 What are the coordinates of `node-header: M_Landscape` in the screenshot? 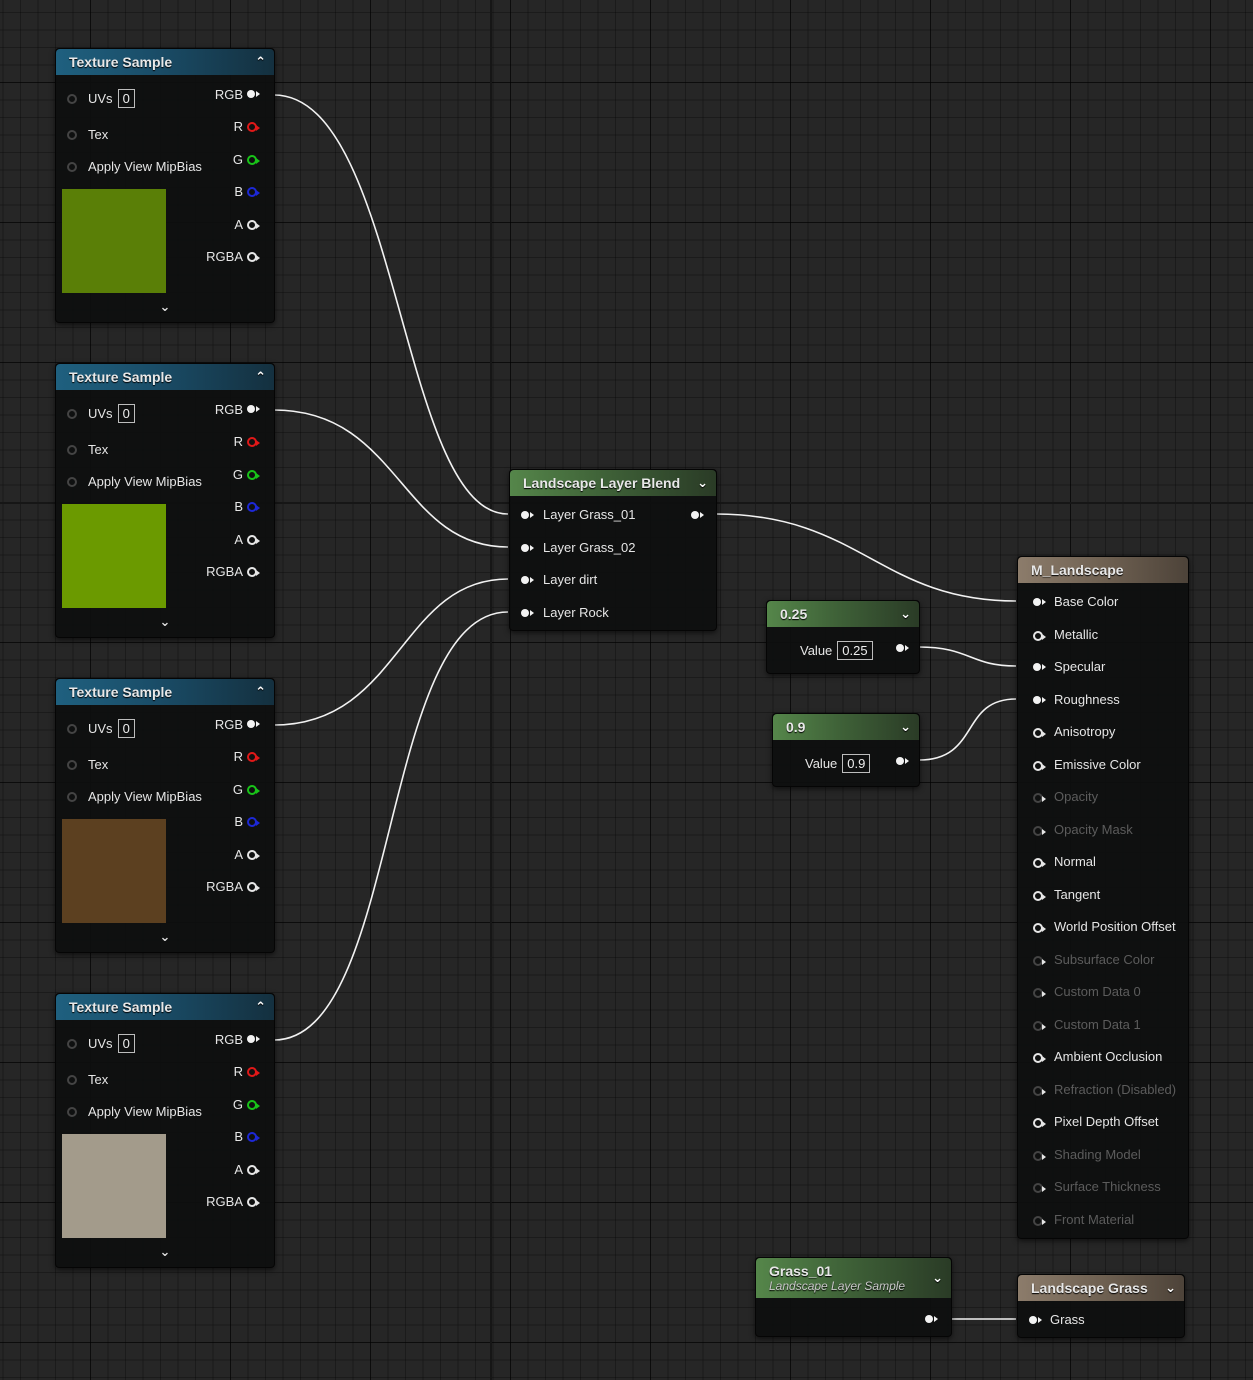 It's located at (1103, 570).